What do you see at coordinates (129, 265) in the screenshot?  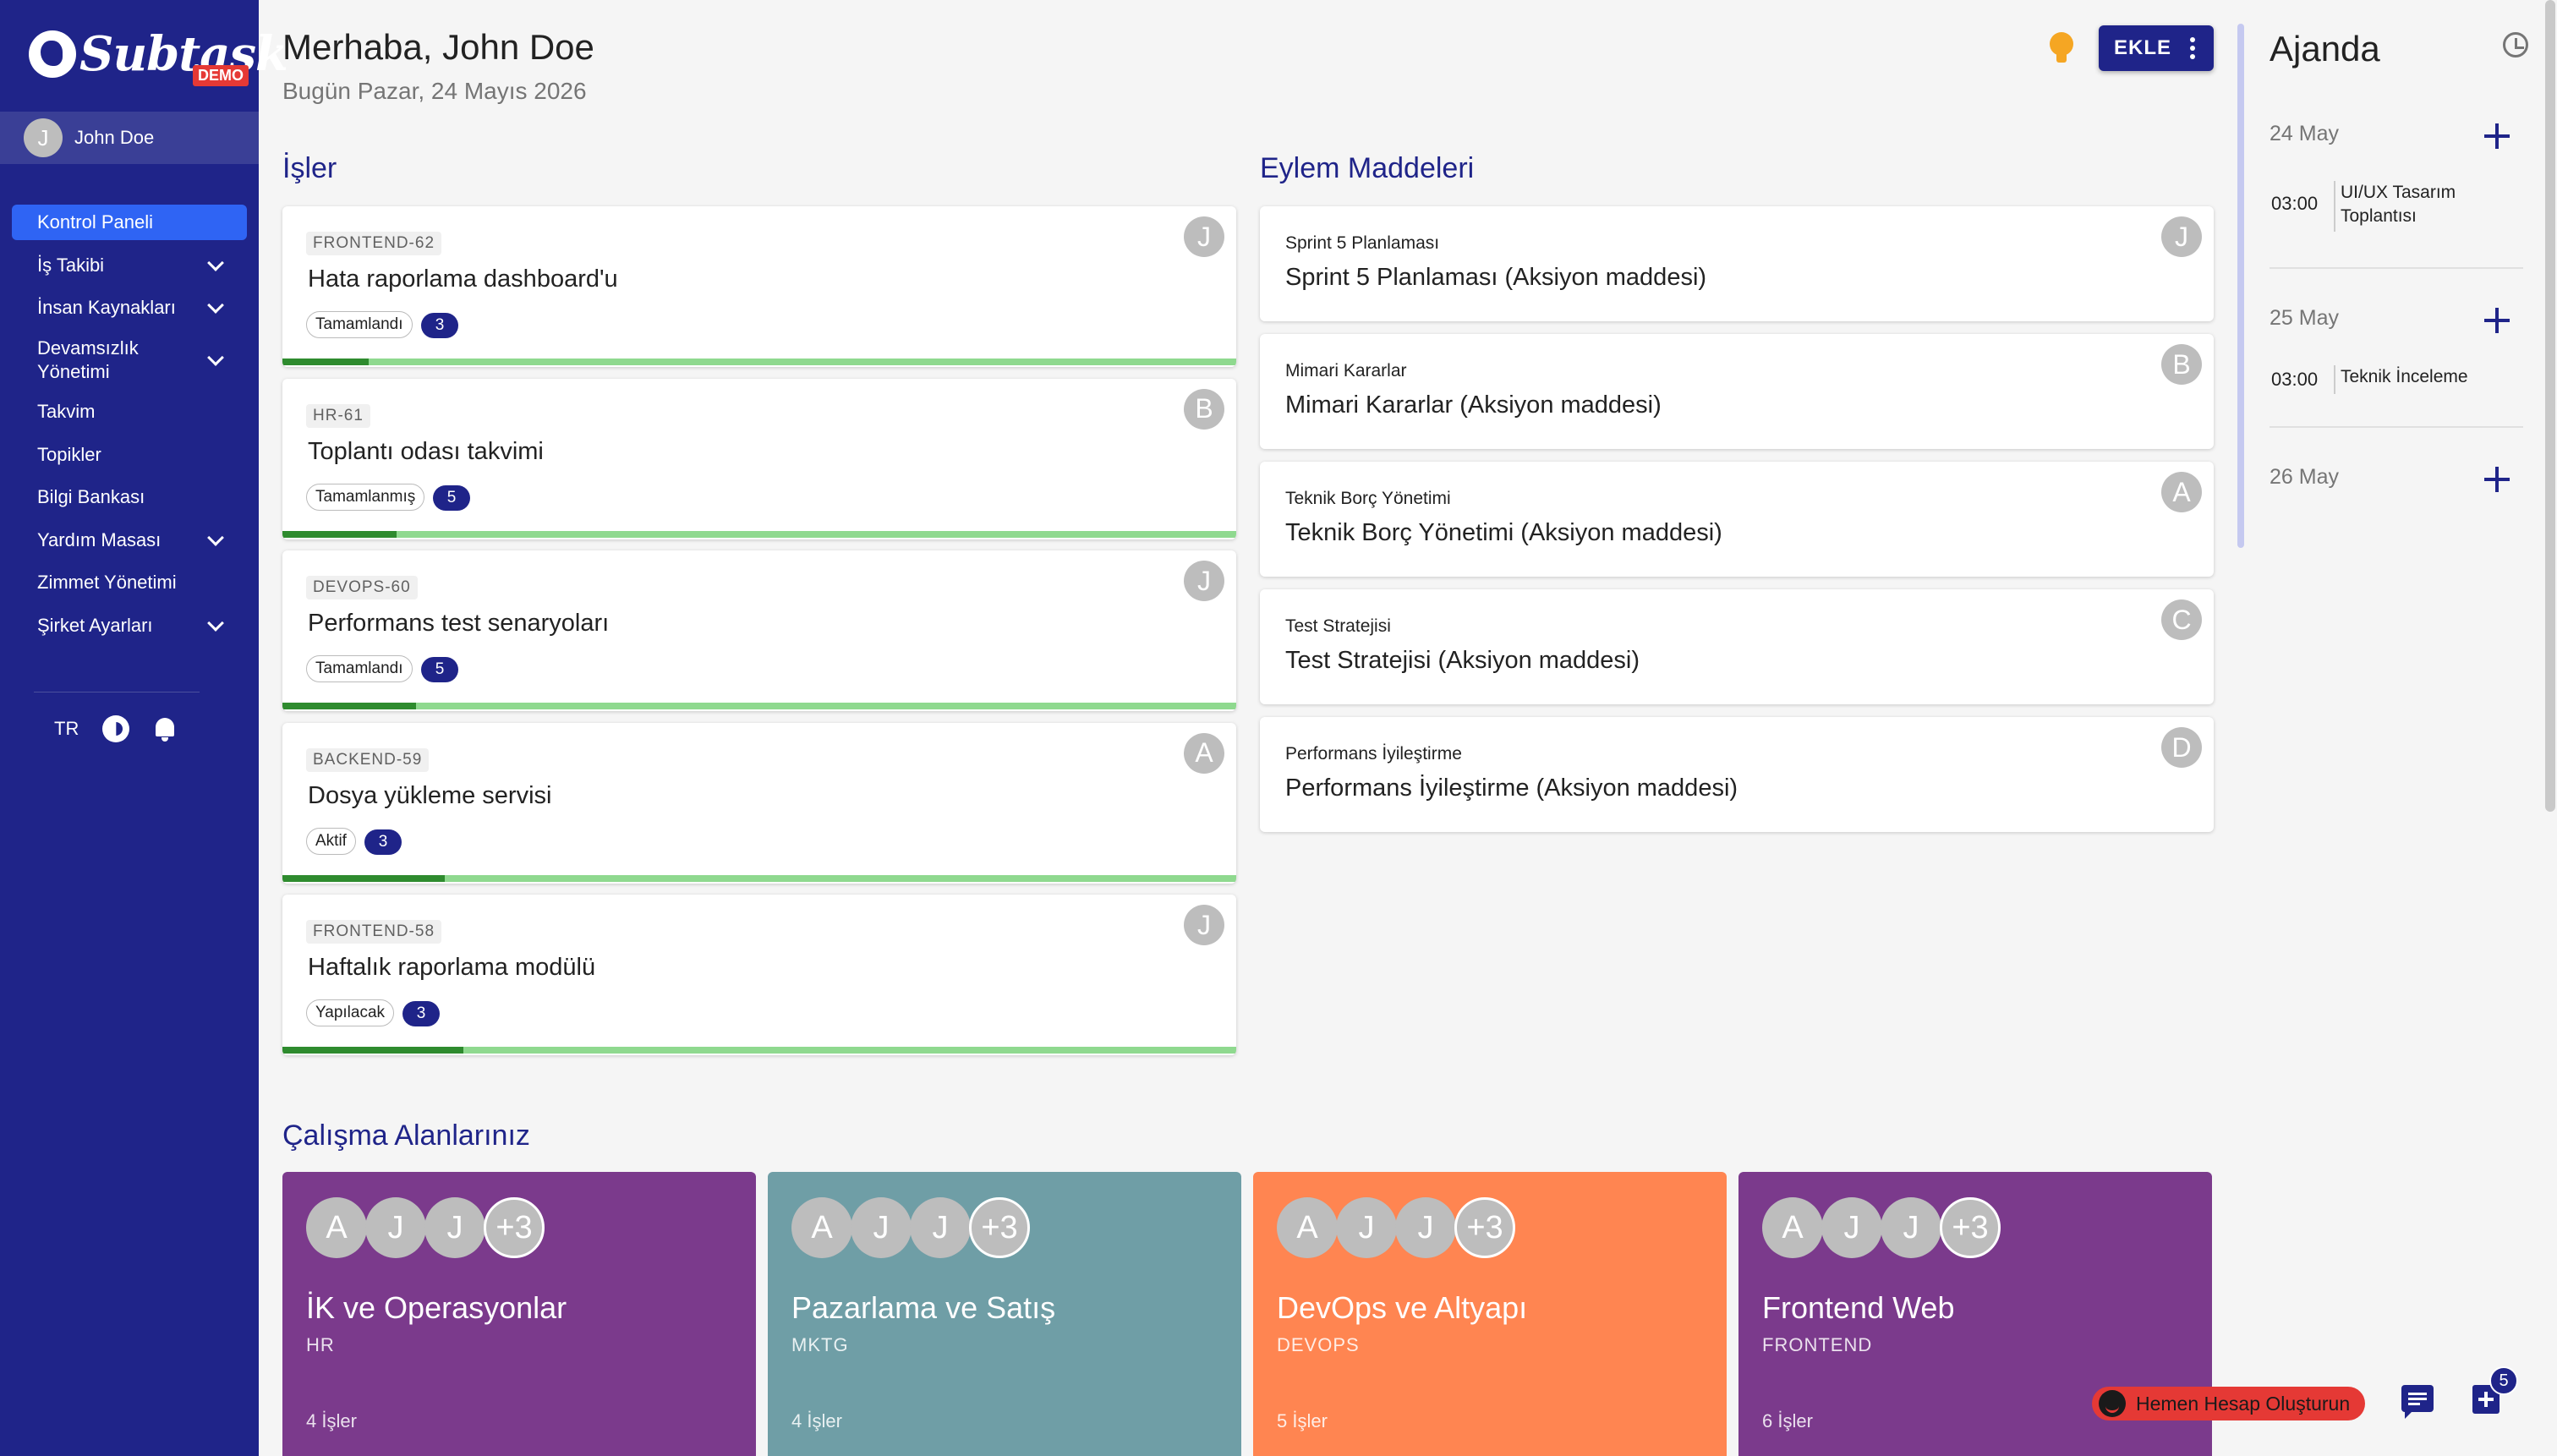 I see `sidebar-item: İş Takibi` at bounding box center [129, 265].